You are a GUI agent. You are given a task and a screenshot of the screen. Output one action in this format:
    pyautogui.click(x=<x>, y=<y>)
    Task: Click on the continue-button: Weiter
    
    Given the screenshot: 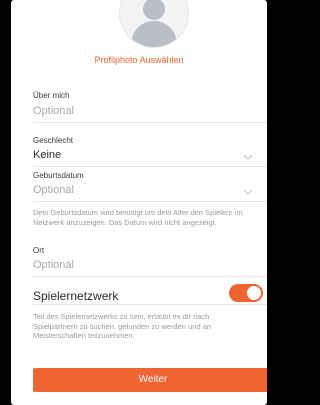 What is the action you would take?
    pyautogui.click(x=150, y=380)
    